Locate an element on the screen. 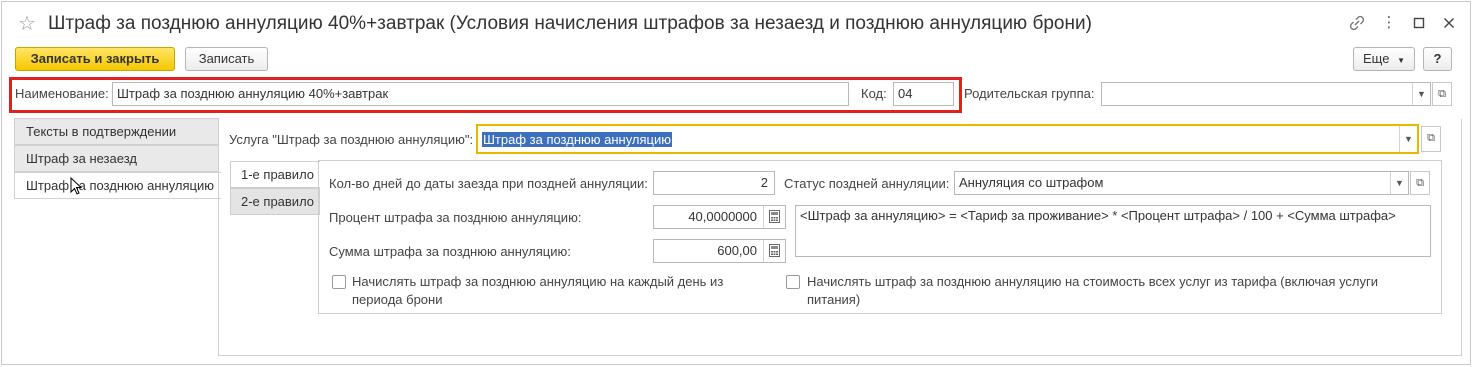 Image resolution: width=1473 pixels, height=367 pixels. open-service-icon: ⧉ is located at coordinates (1431, 139).